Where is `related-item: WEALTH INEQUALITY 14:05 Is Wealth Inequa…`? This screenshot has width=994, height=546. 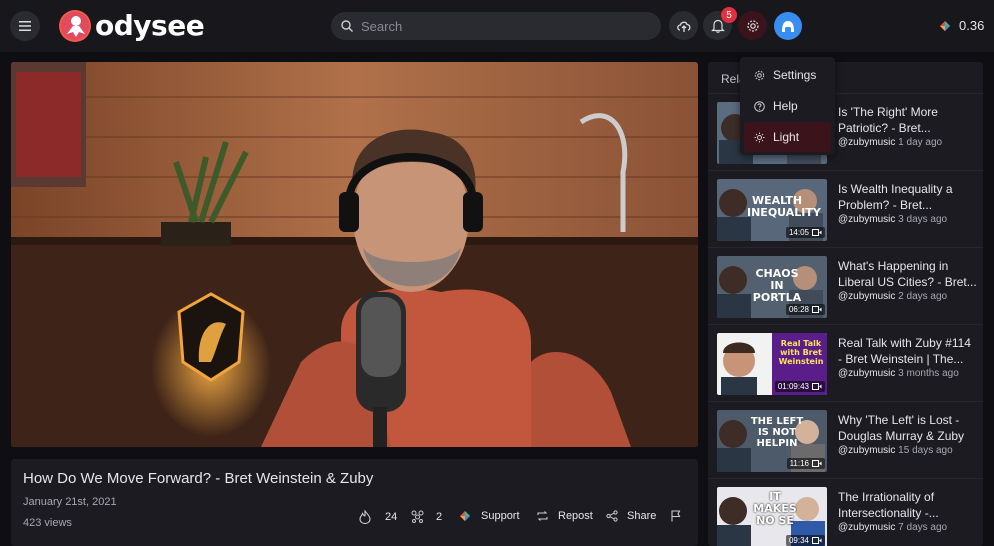
related-item: WEALTH INEQUALITY 14:05 Is Wealth Inequa… is located at coordinates (845, 208).